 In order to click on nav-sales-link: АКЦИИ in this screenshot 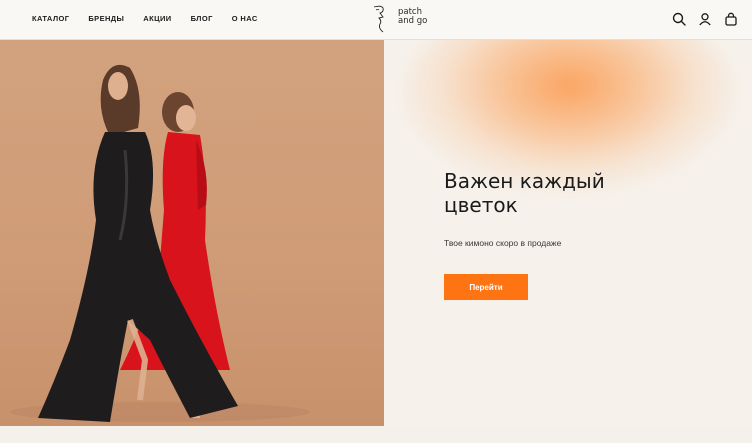, I will do `click(157, 19)`.